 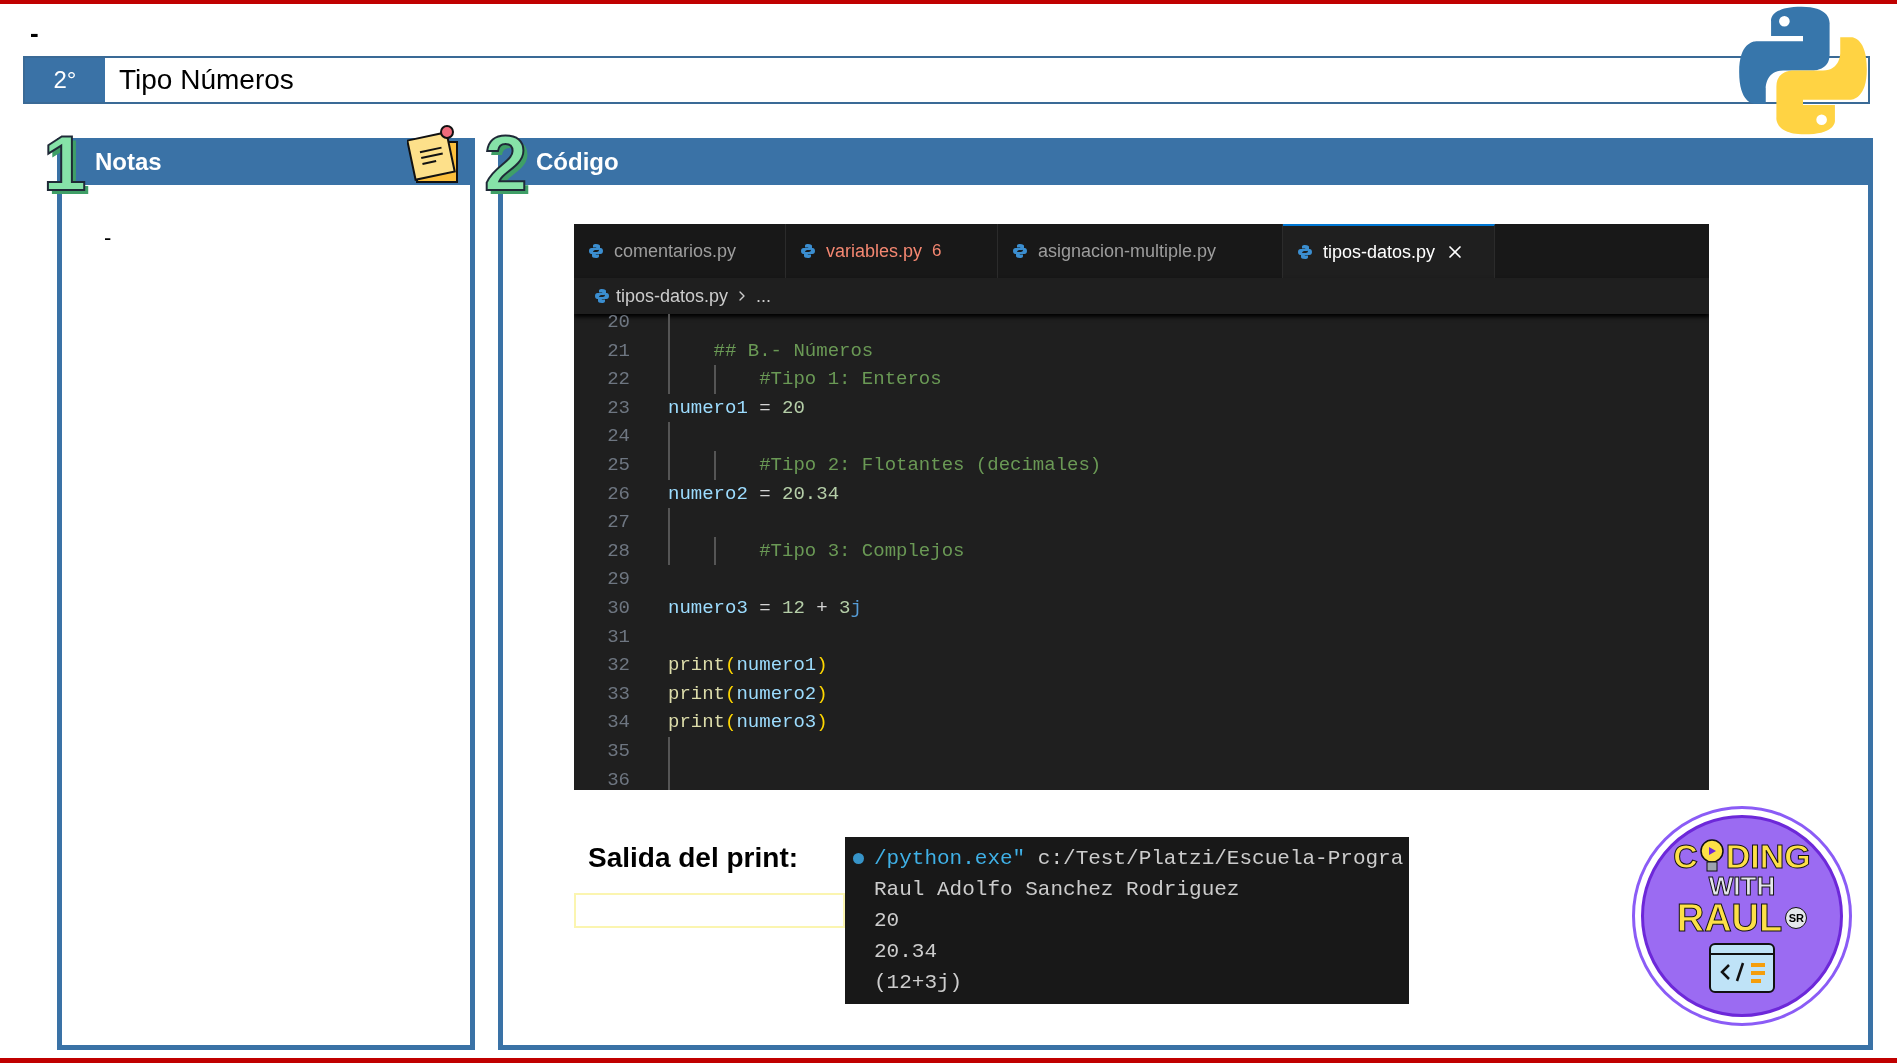 I want to click on terminal-output-line: 20.34, so click(x=905, y=952).